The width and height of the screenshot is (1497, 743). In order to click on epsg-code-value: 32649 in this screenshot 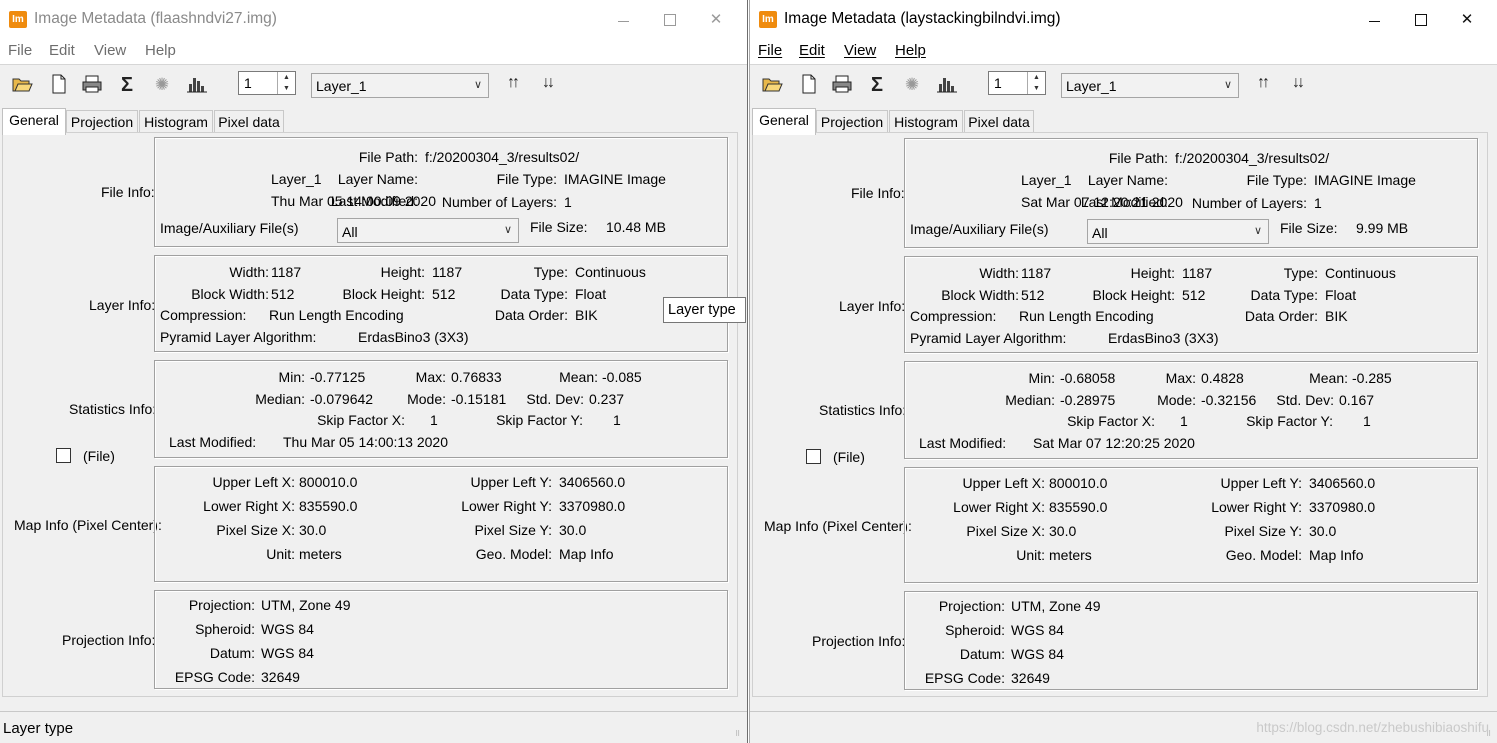, I will do `click(1030, 678)`.